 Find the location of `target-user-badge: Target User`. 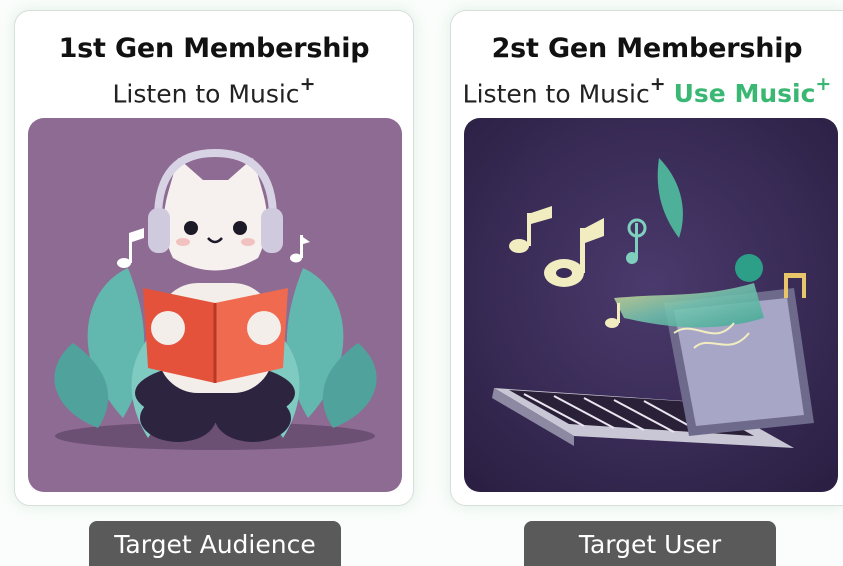

target-user-badge: Target User is located at coordinates (650, 543).